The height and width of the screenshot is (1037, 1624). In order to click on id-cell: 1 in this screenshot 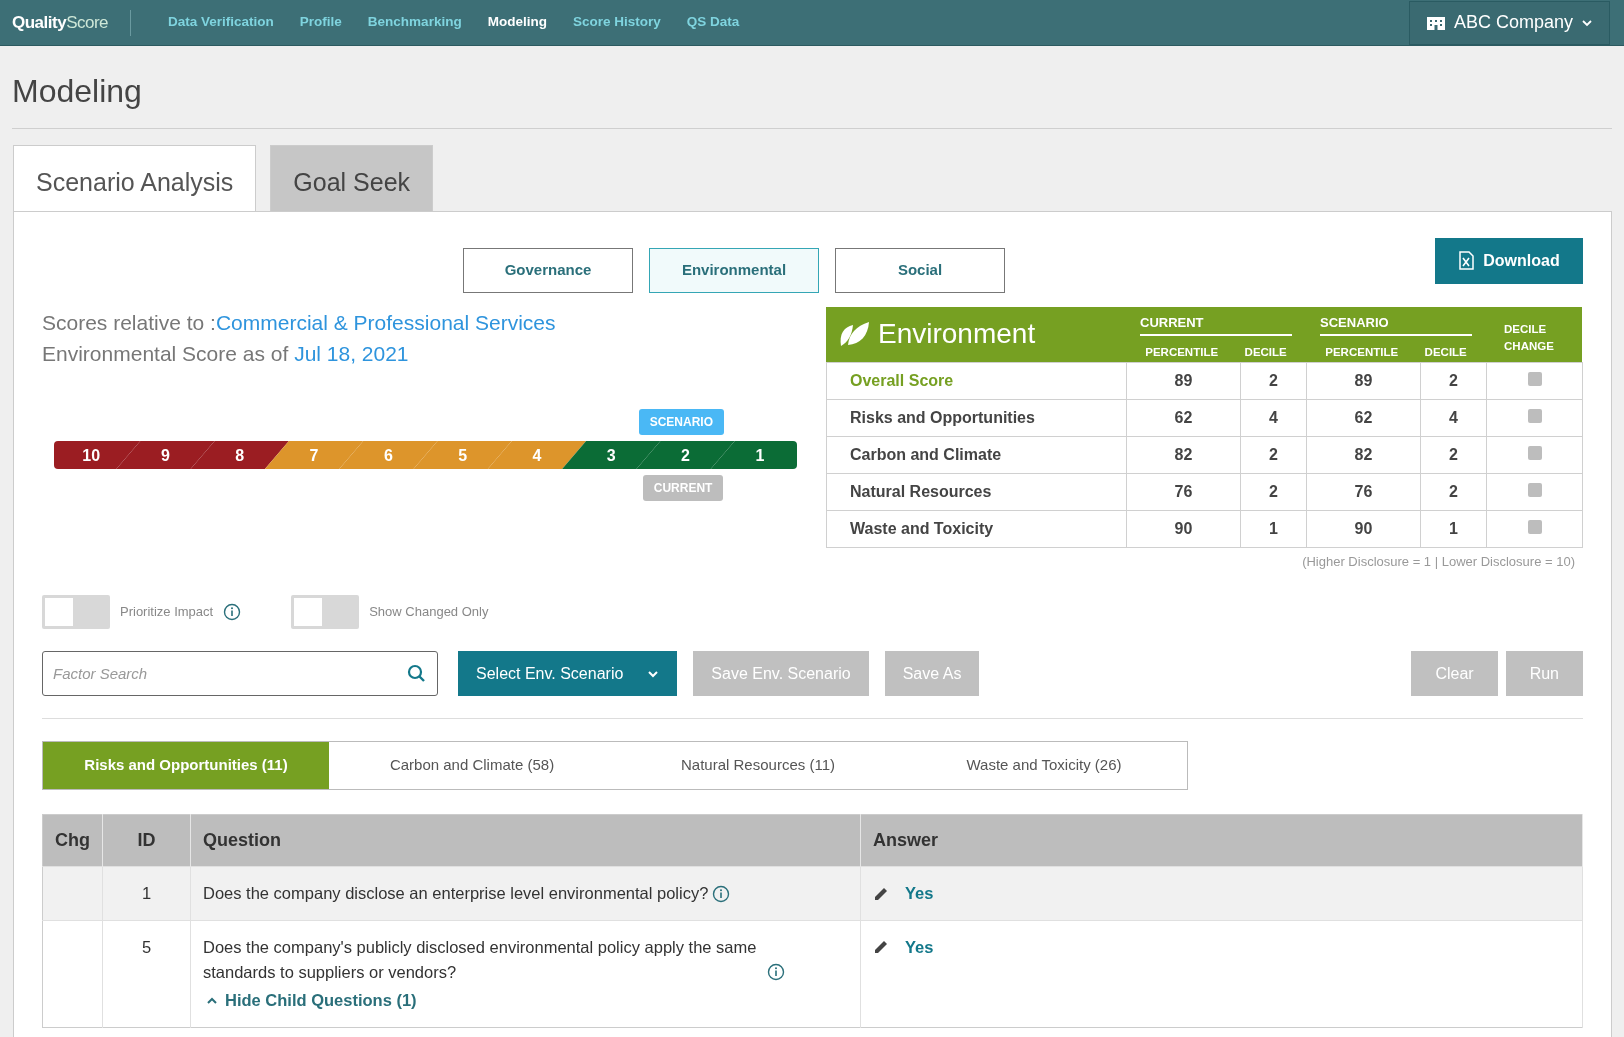, I will do `click(146, 893)`.